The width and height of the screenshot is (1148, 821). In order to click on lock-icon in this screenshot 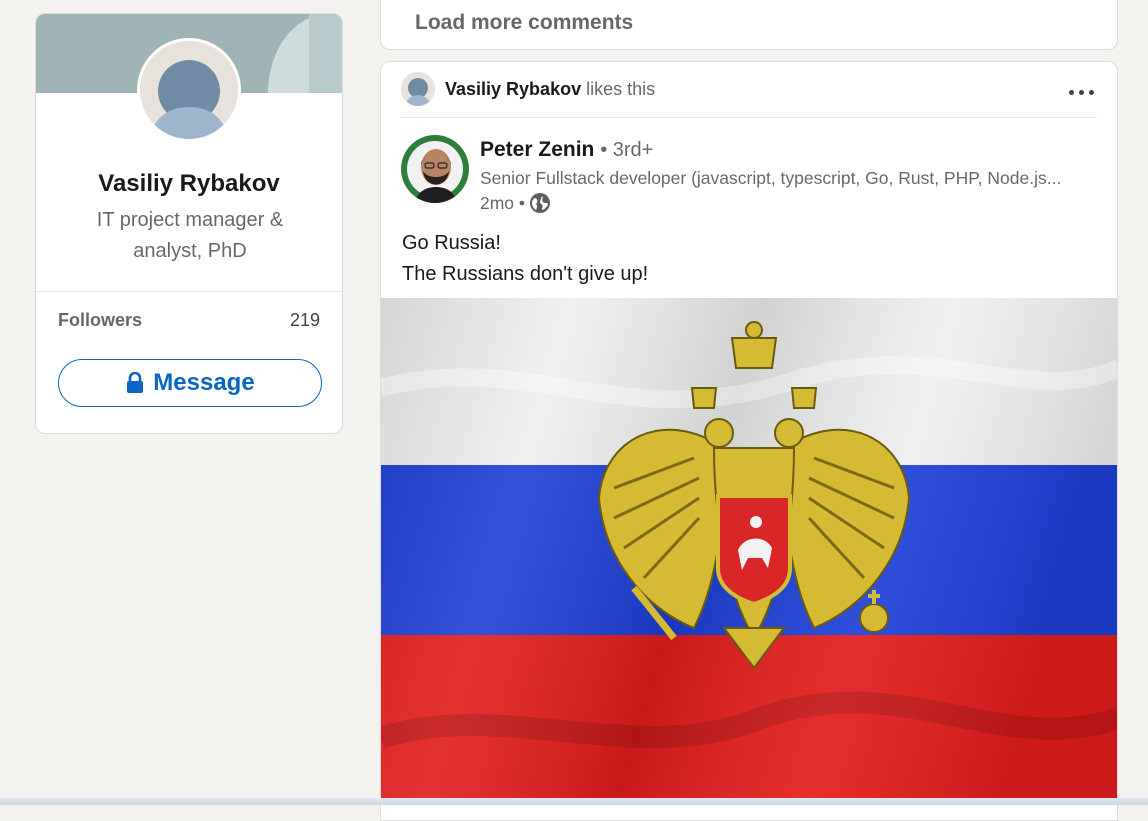, I will do `click(135, 382)`.